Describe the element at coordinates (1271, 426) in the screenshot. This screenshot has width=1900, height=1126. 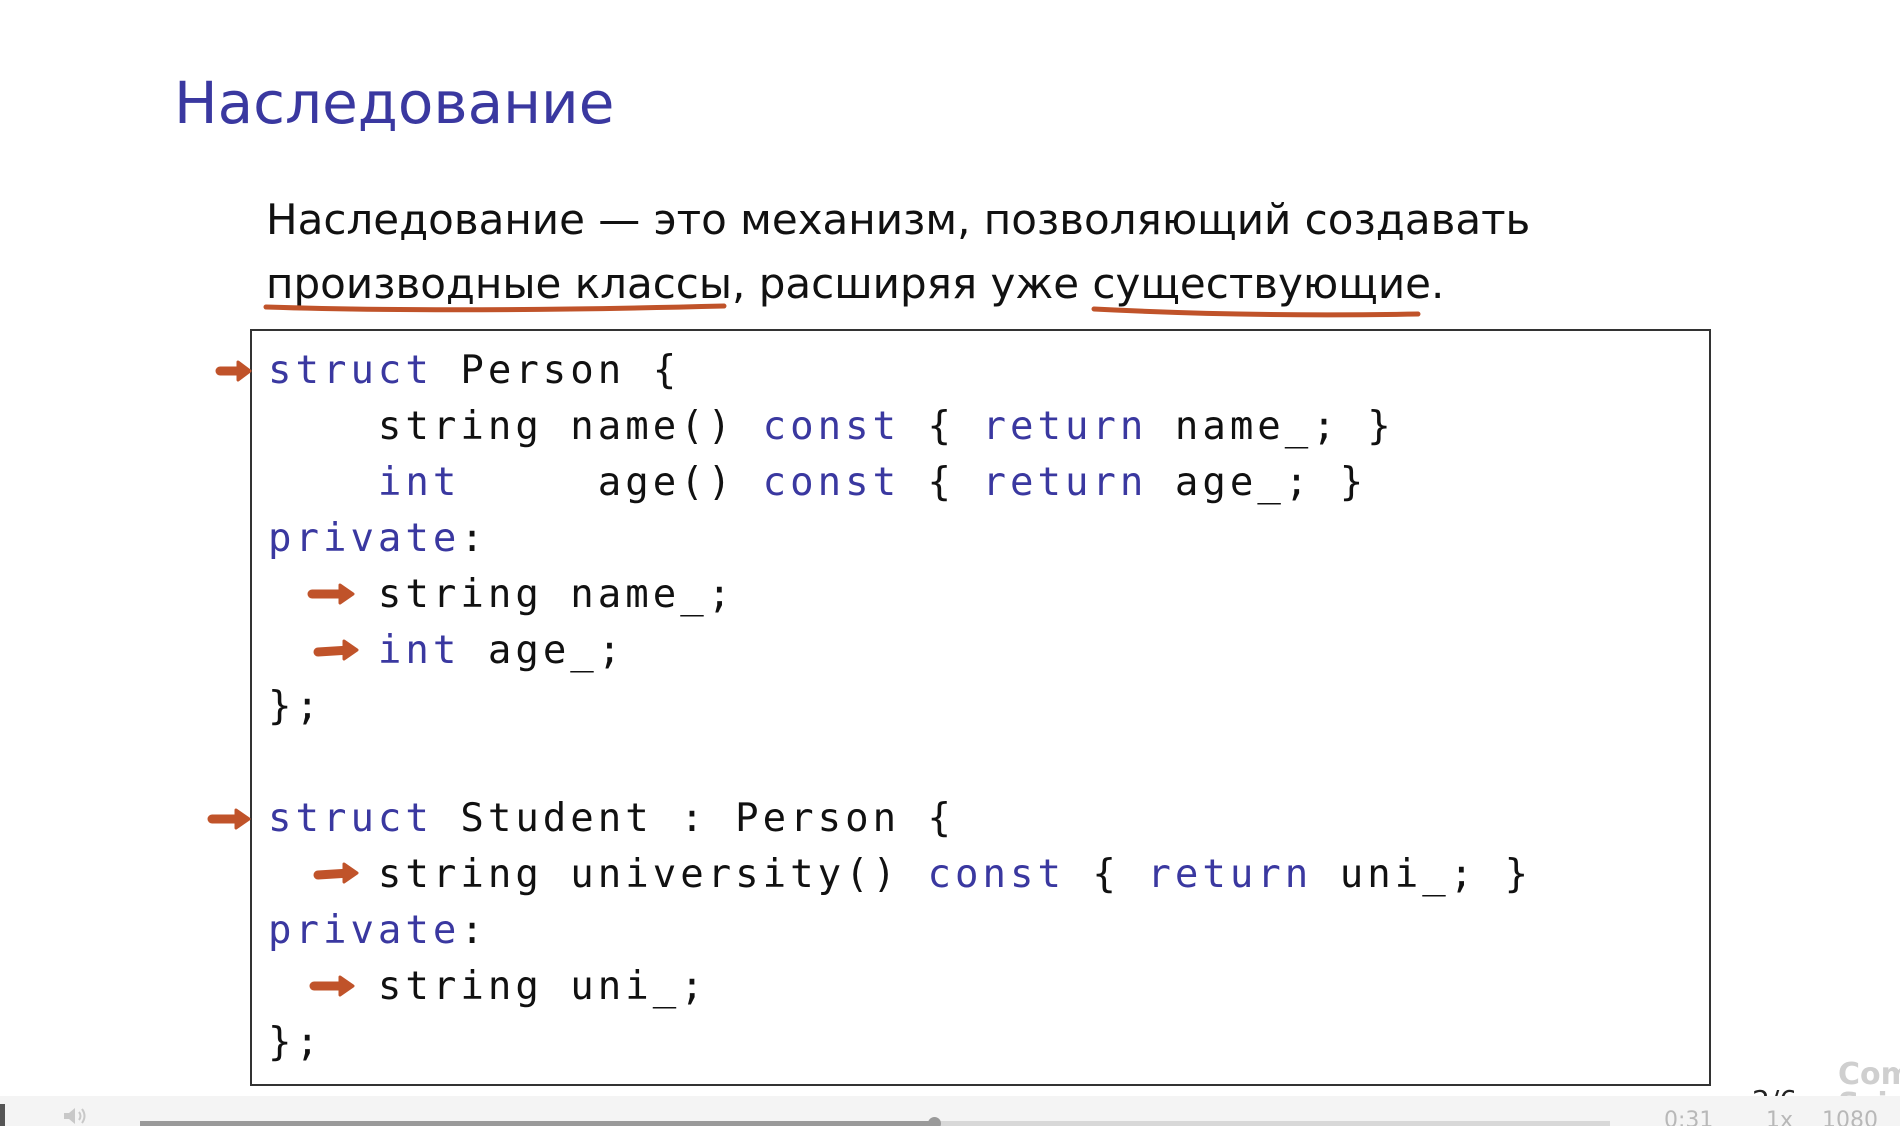
I see `code-text: name_; }` at that location.